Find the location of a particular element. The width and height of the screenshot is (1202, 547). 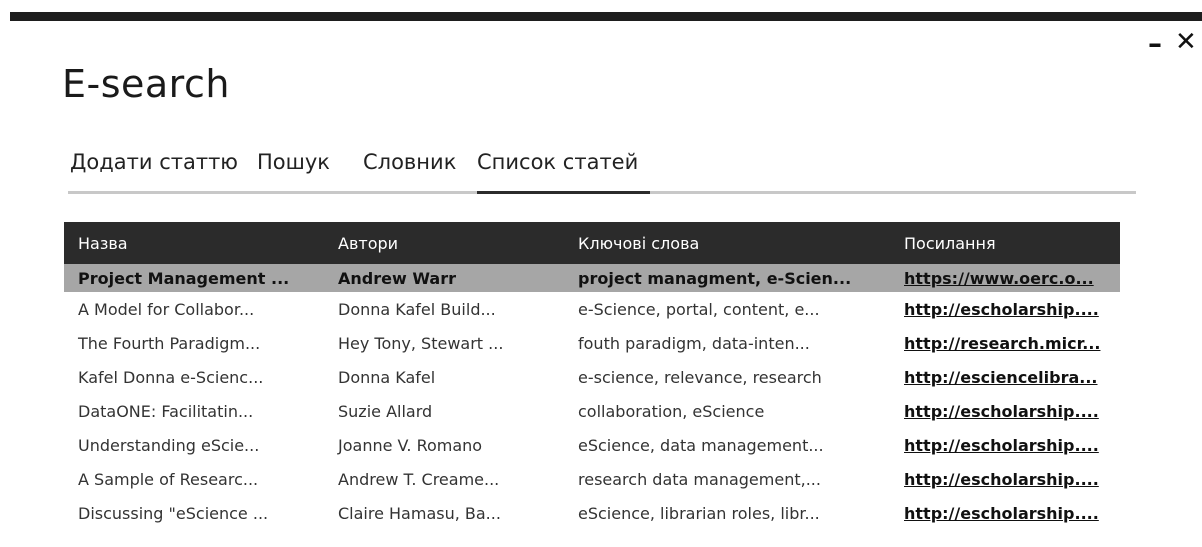

cell-authors: Andrew Warr is located at coordinates (444, 278).